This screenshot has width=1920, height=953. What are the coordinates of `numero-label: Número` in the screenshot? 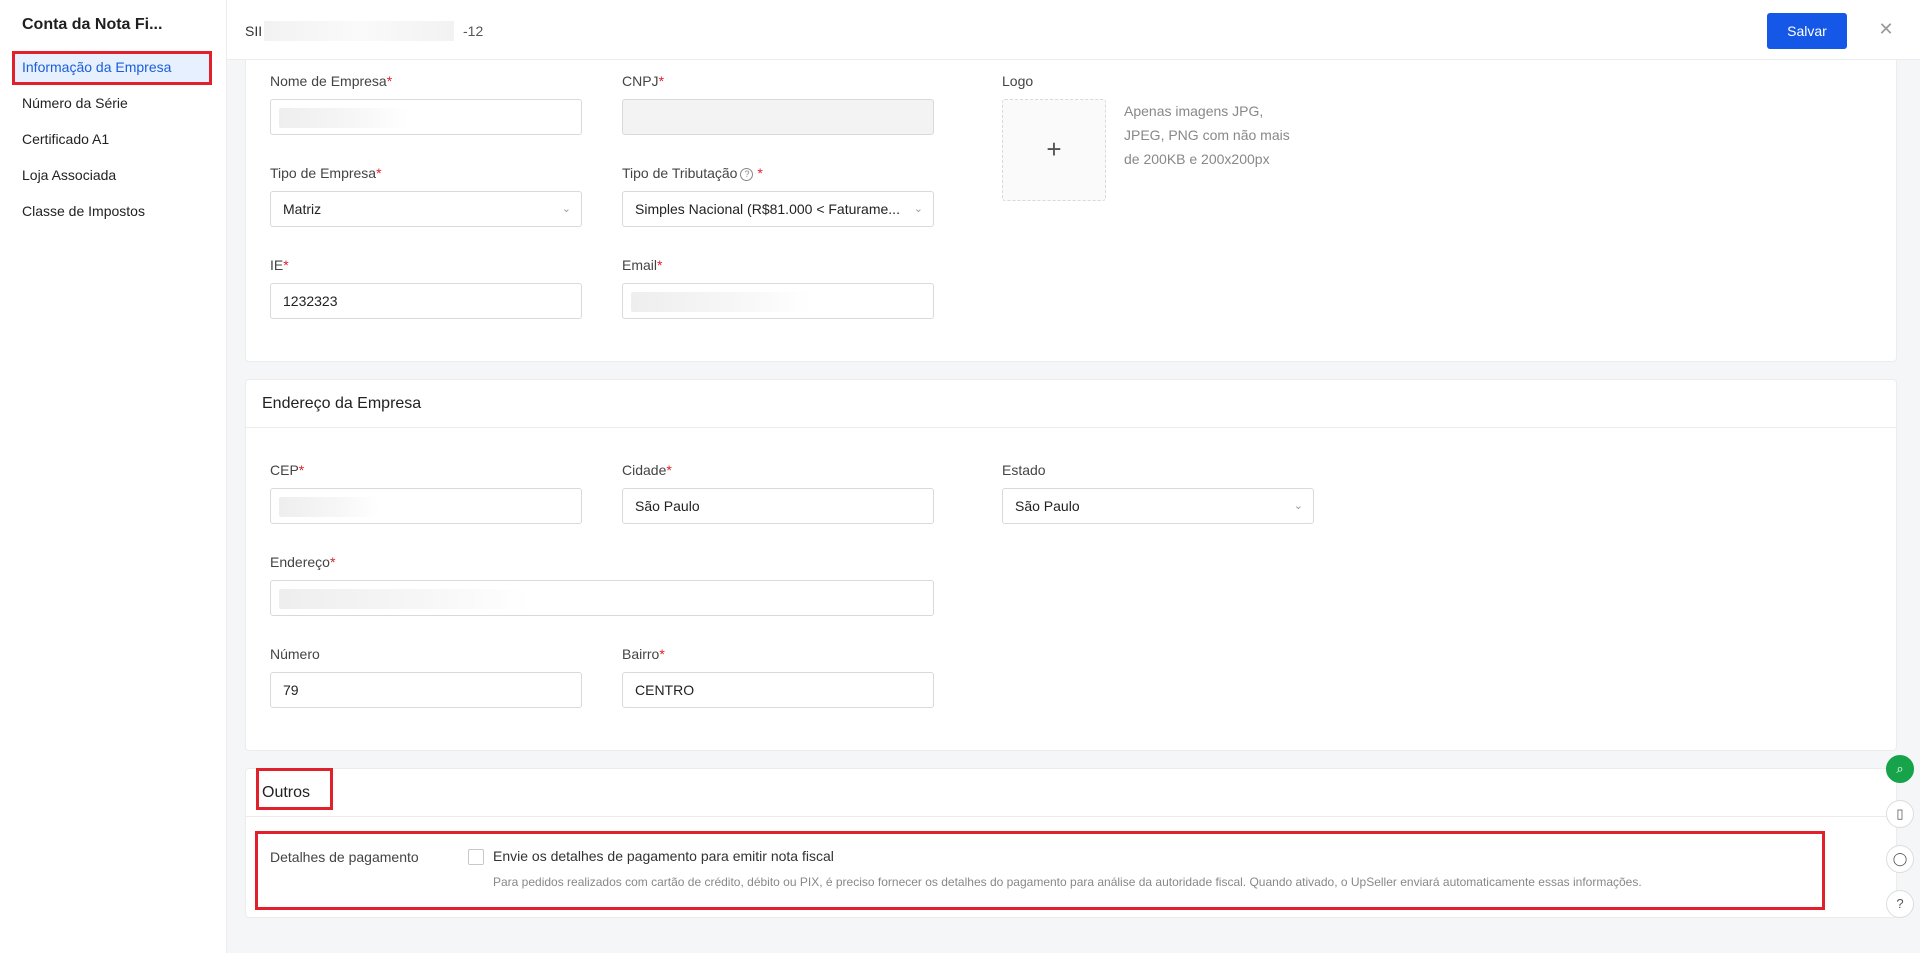 It's located at (295, 654).